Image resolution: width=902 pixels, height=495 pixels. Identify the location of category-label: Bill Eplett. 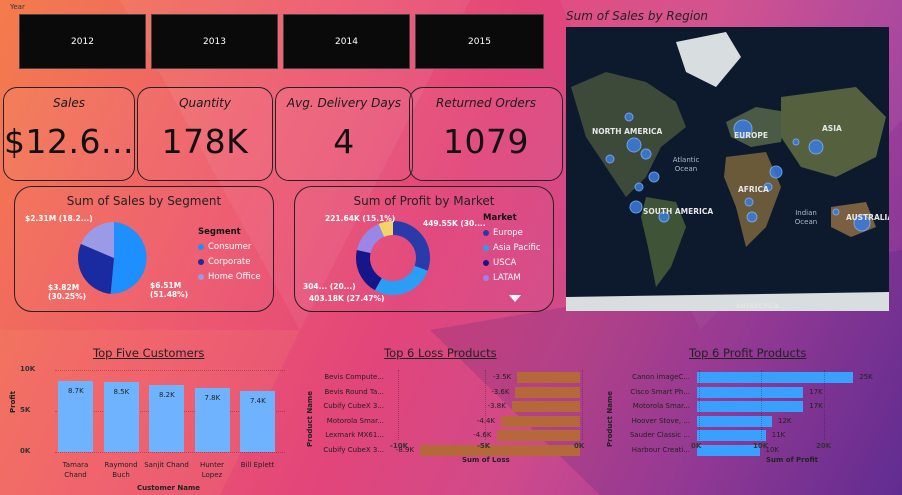
(257, 465).